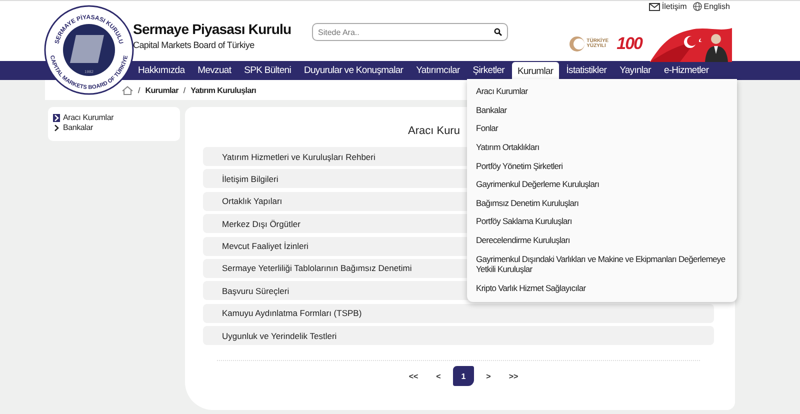 This screenshot has height=414, width=800. What do you see at coordinates (434, 132) in the screenshot?
I see `section-title: Aracı Kuru` at bounding box center [434, 132].